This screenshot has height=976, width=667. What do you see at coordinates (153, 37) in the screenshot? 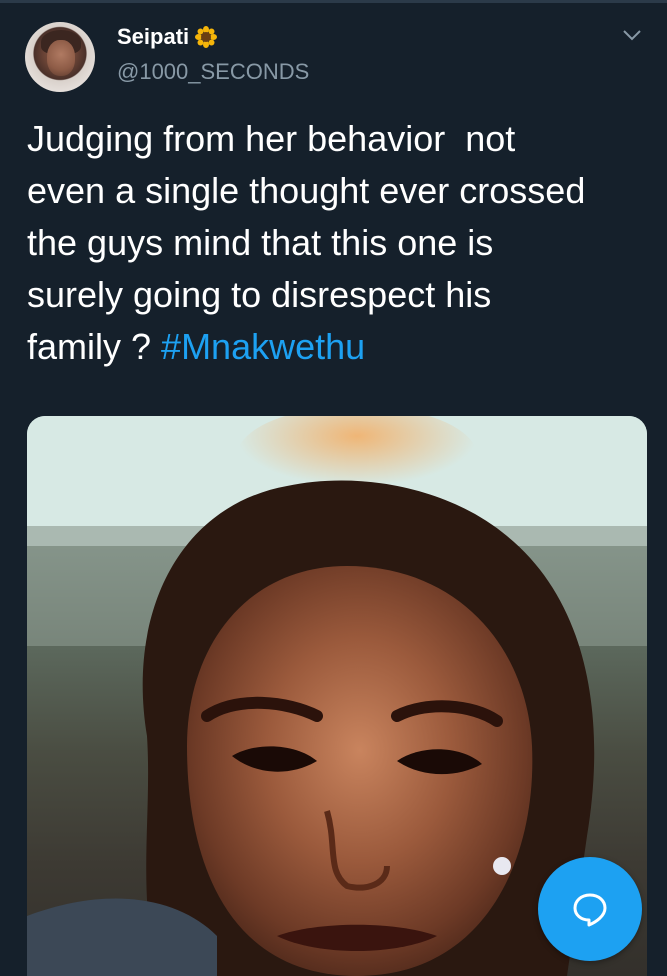
I see `author-name: Seipati` at bounding box center [153, 37].